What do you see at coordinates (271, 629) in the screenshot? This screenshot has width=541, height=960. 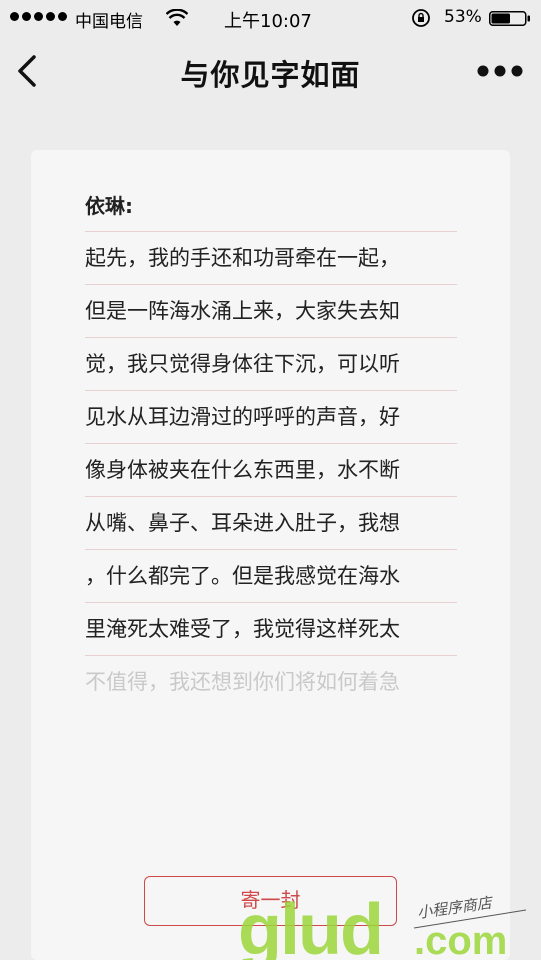 I see `letter-line: 里淹死太难受了，我觉得这样死太` at bounding box center [271, 629].